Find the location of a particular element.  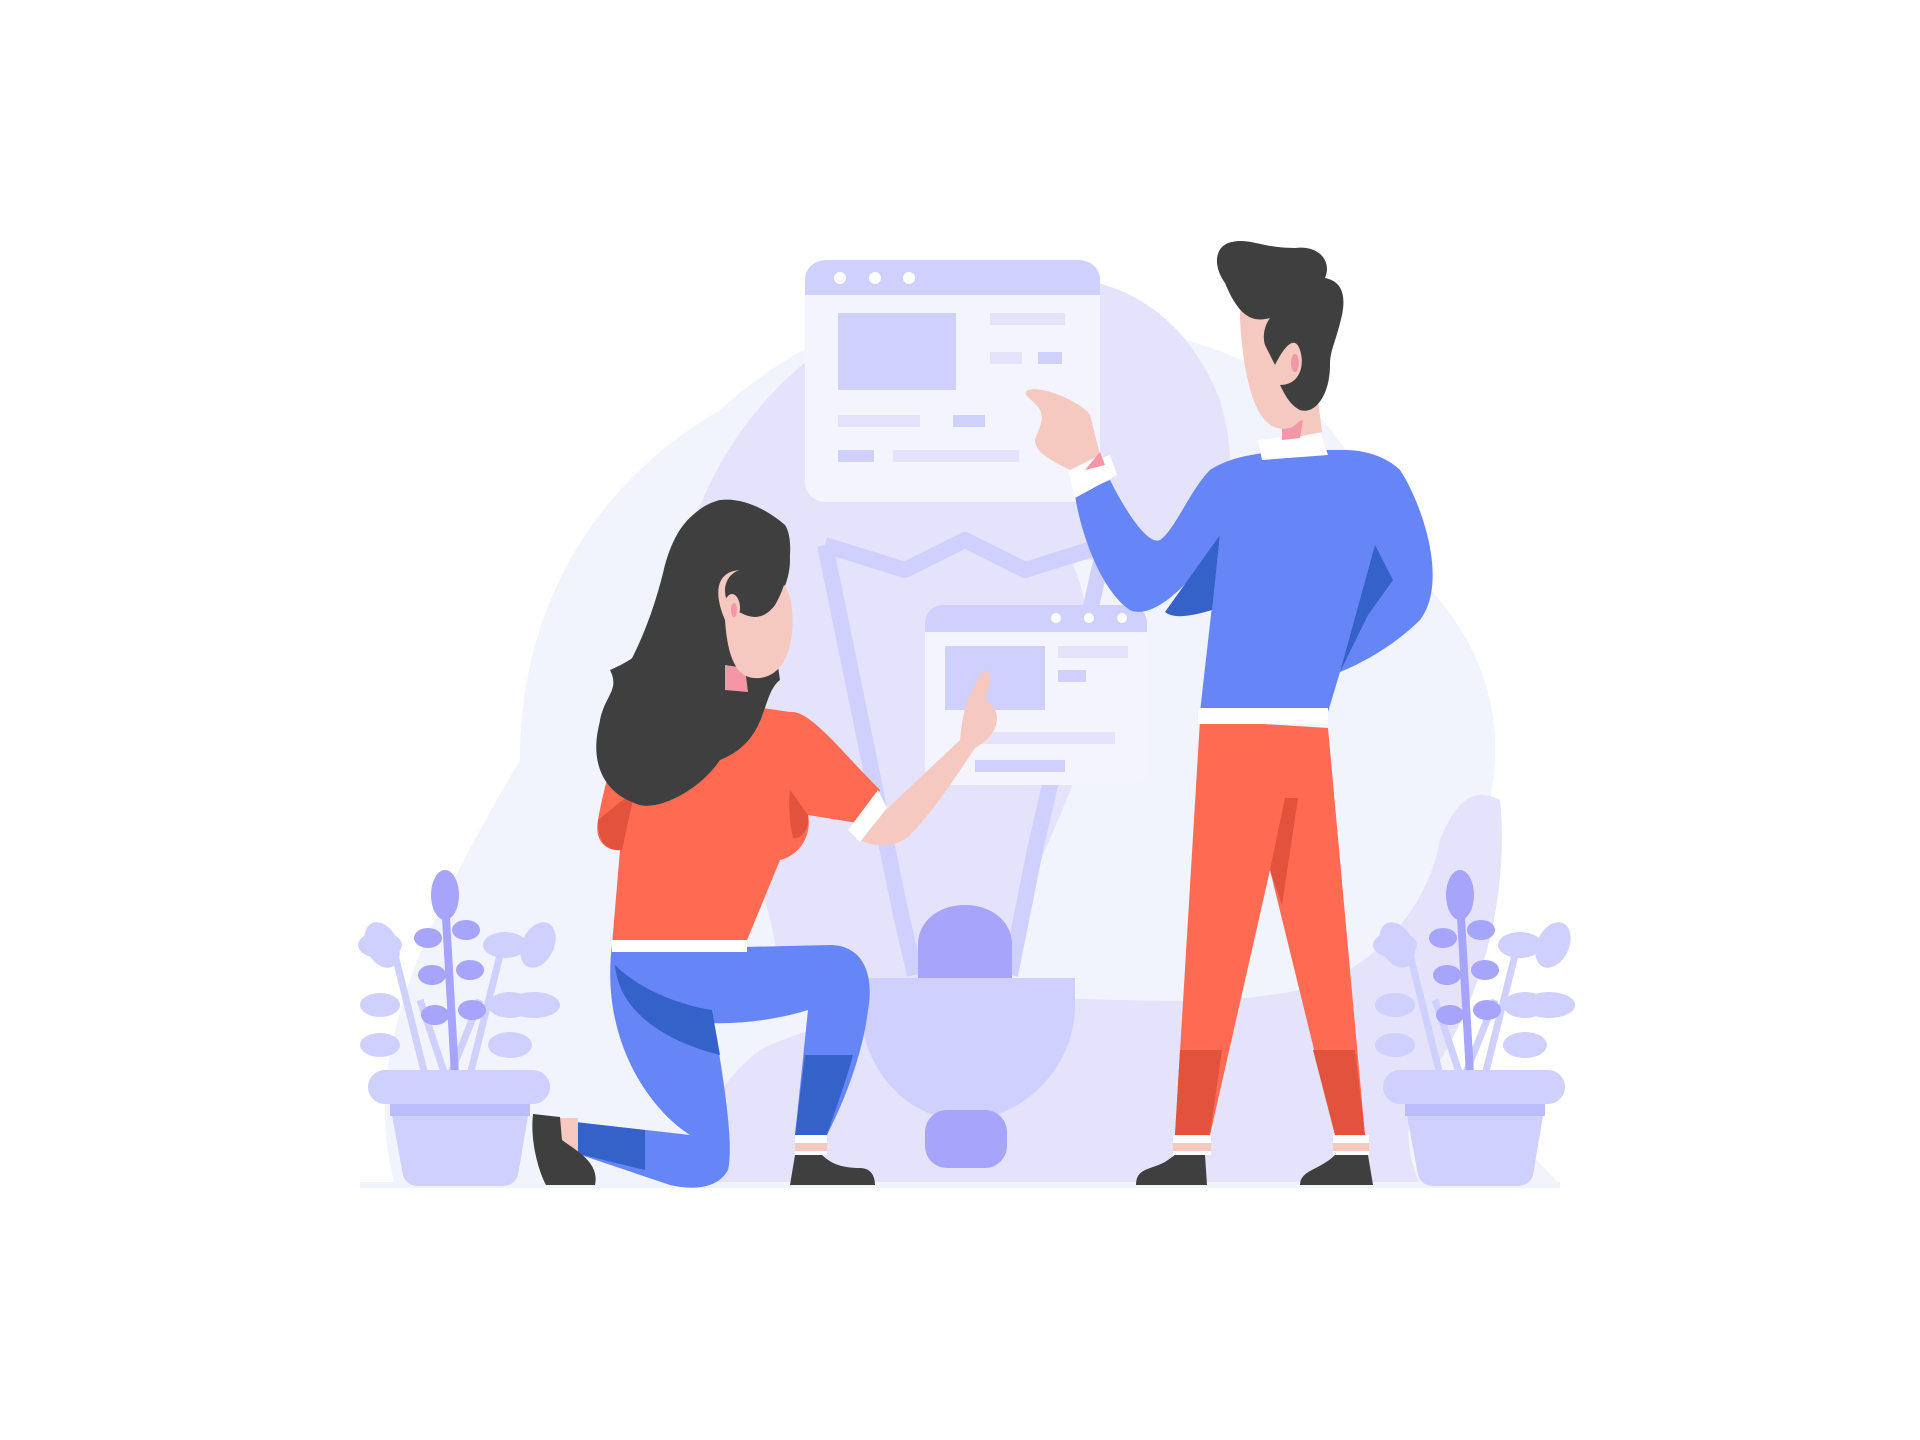

window-icon is located at coordinates (952, 381).